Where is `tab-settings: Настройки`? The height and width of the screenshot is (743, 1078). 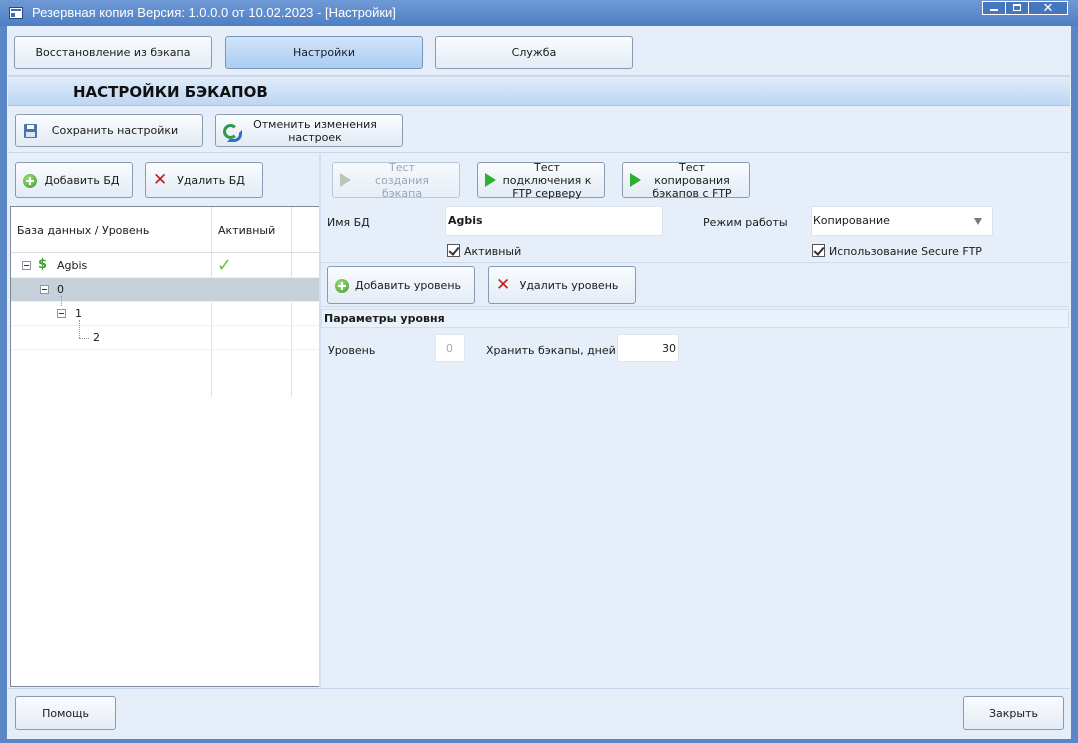
tab-settings: Настройки is located at coordinates (324, 52).